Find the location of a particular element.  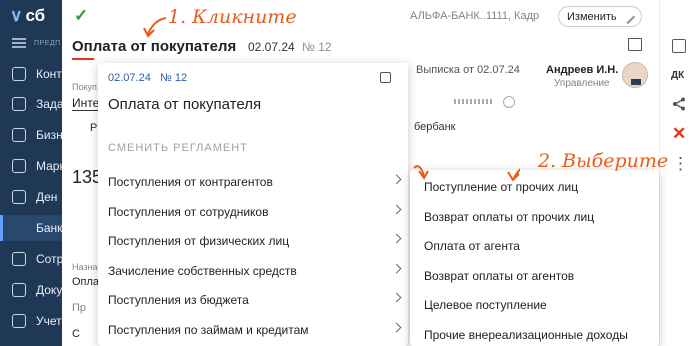

change-button: Изменить is located at coordinates (600, 16).